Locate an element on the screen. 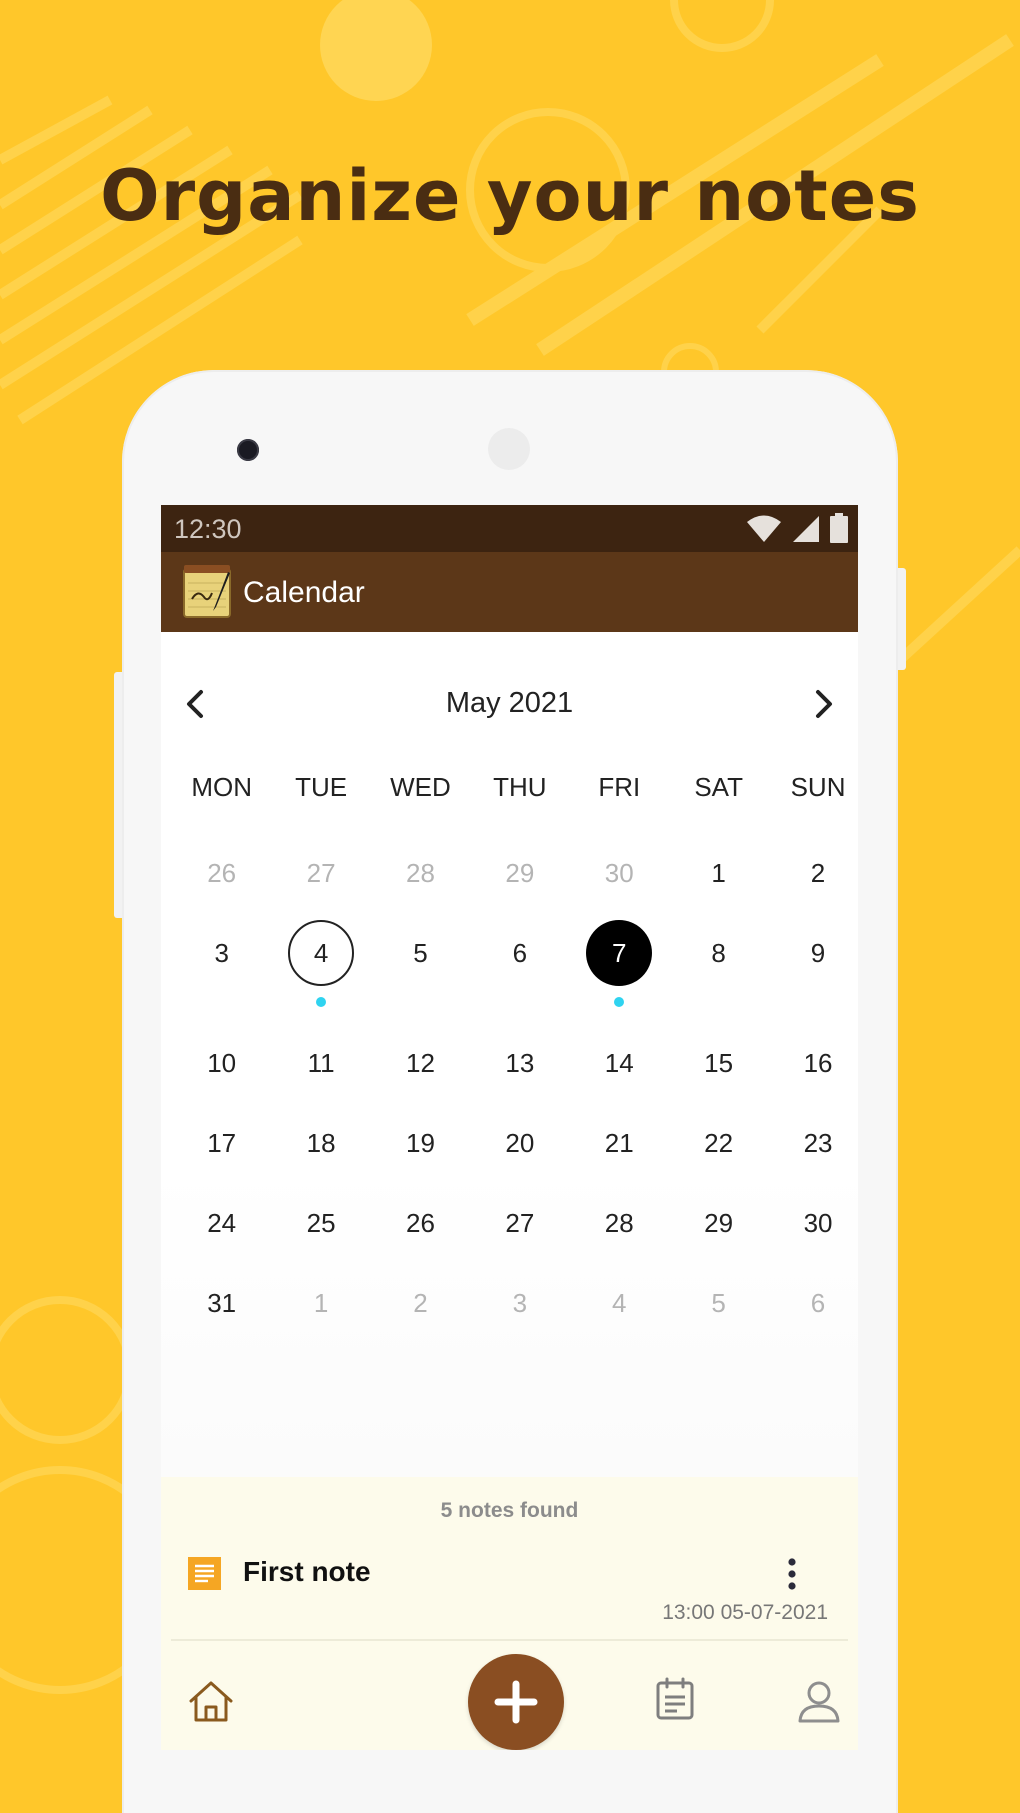 The image size is (1020, 1813). calendar-week: 31 1 2 3 4 5 6 is located at coordinates (515, 1302).